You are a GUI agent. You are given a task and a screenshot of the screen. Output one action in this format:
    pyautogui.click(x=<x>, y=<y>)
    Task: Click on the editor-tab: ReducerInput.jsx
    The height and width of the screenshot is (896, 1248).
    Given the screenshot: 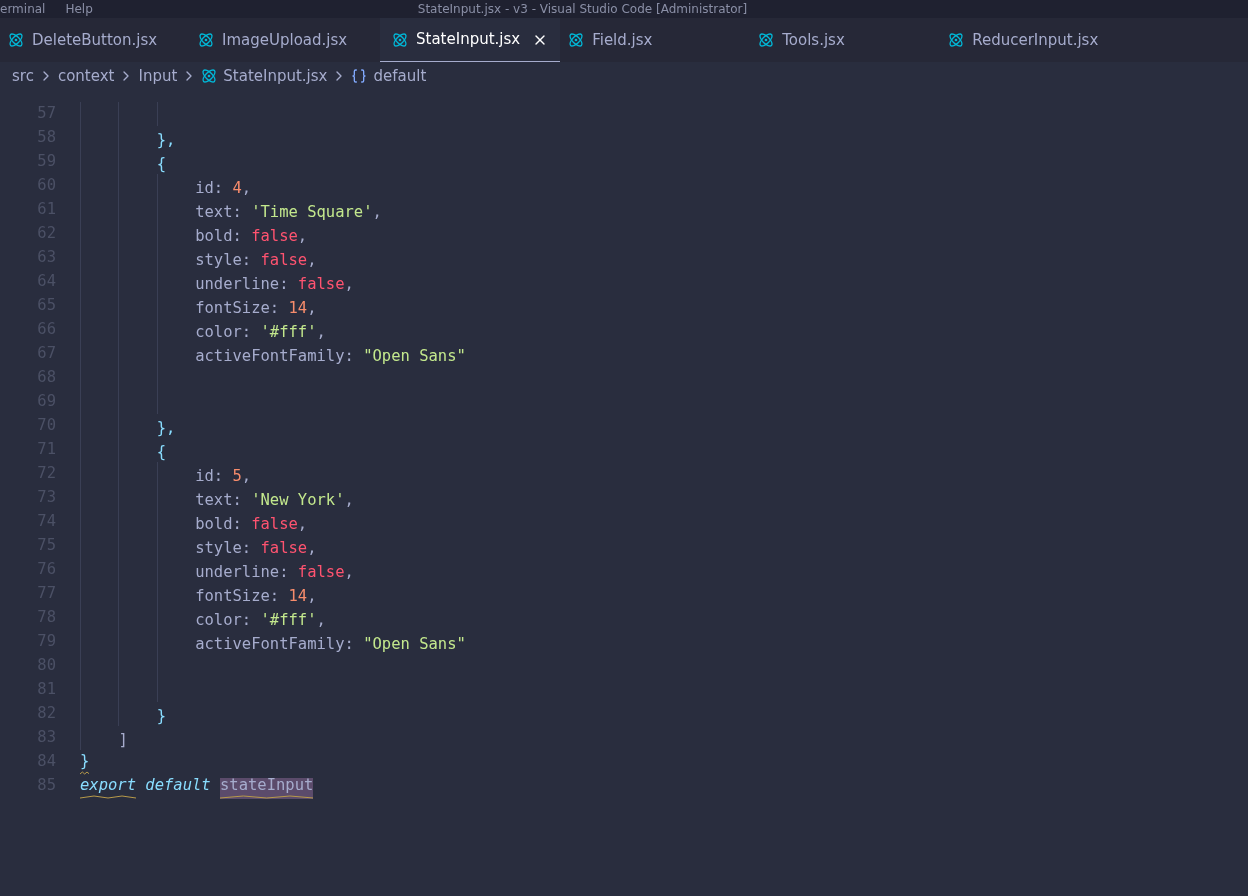 What is the action you would take?
    pyautogui.click(x=1035, y=40)
    